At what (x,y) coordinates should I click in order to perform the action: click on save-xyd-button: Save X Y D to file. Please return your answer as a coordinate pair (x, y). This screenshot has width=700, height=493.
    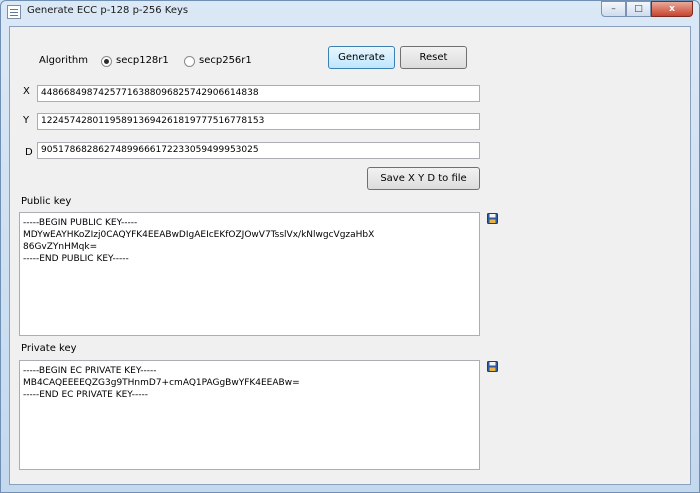
    Looking at the image, I should click on (423, 178).